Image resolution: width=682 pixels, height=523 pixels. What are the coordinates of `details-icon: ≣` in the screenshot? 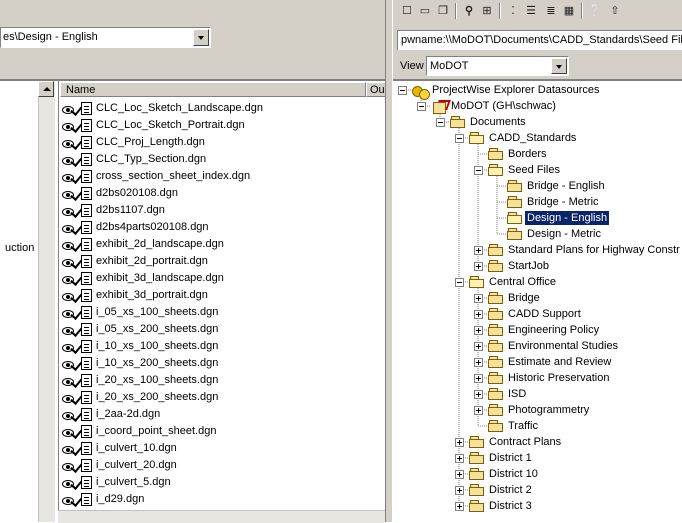 It's located at (551, 11).